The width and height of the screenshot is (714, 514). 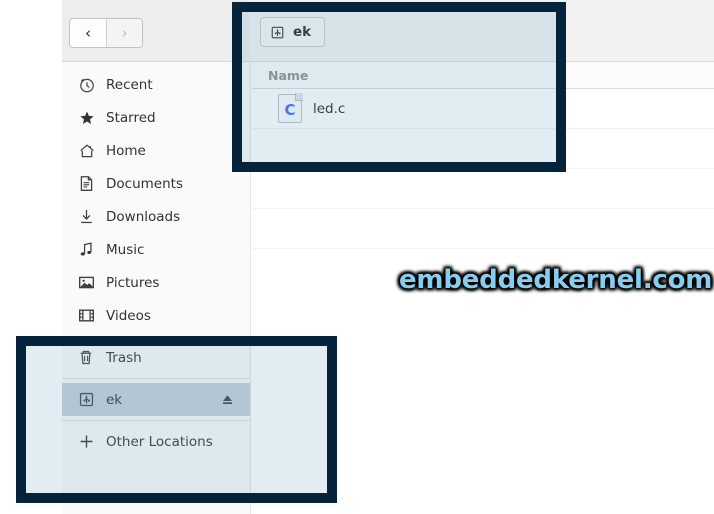 I want to click on sidebar-item-label: Pictures, so click(x=133, y=282).